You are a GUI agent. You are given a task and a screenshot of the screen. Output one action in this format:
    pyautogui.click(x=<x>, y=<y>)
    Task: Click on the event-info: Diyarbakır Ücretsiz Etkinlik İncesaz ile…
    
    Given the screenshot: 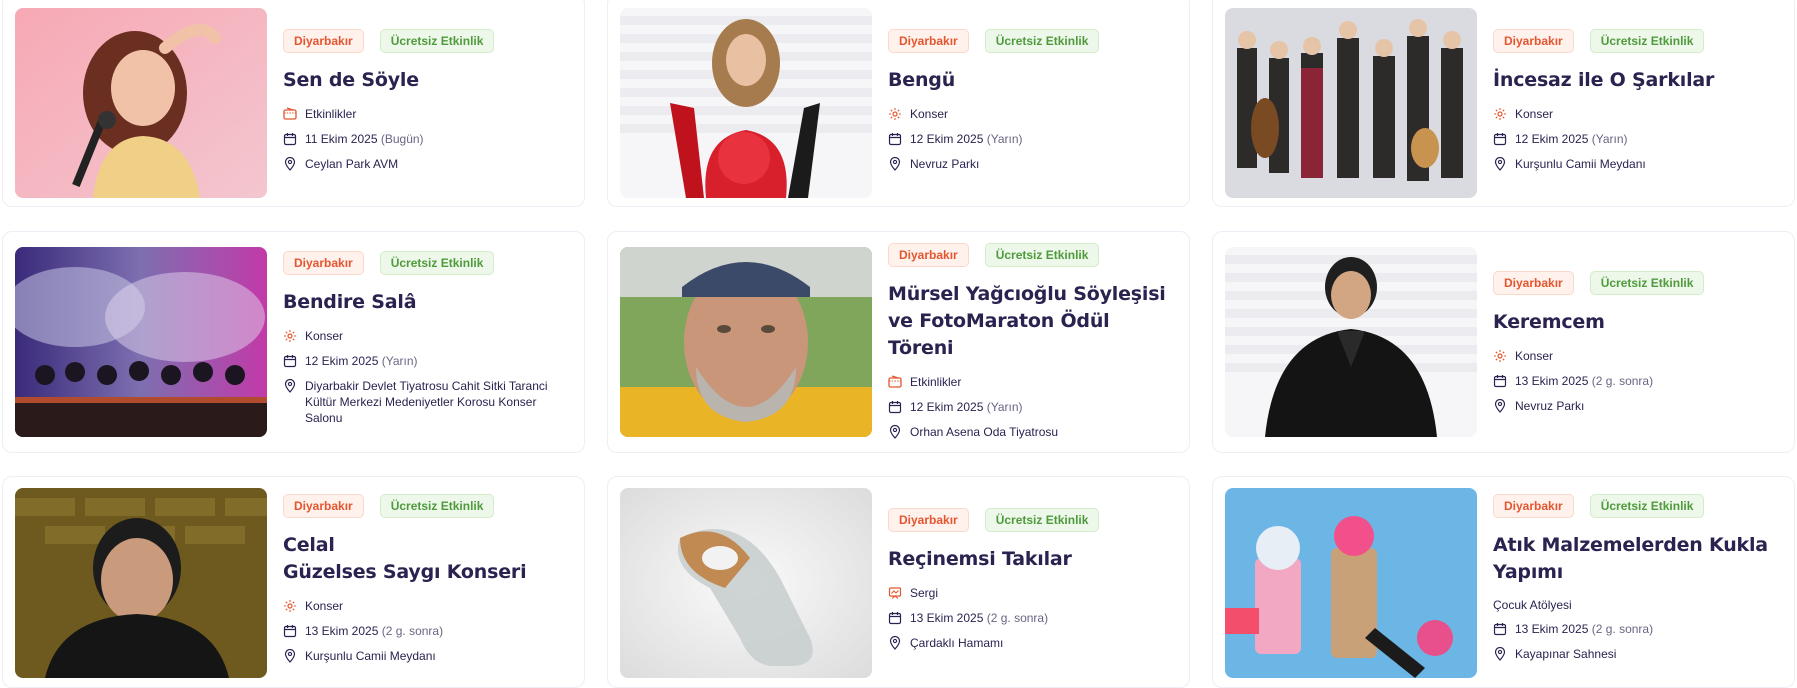 What is the action you would take?
    pyautogui.click(x=1603, y=105)
    